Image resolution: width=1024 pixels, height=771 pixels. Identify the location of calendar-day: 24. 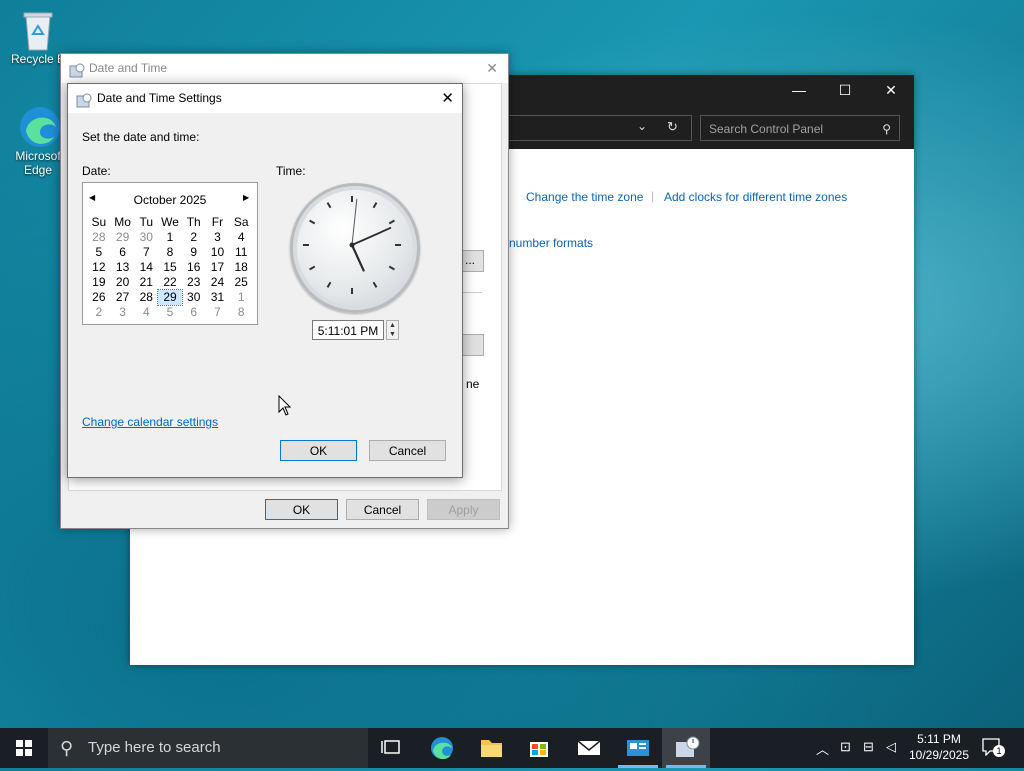
(218, 282).